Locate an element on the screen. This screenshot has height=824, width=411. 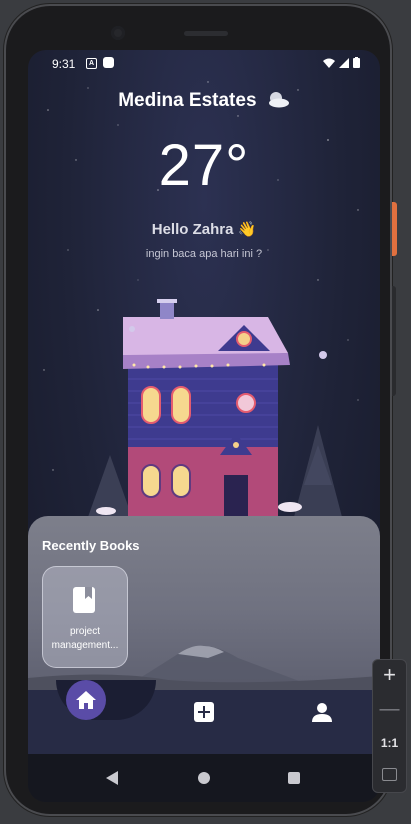
front-camera is located at coordinates (118, 33).